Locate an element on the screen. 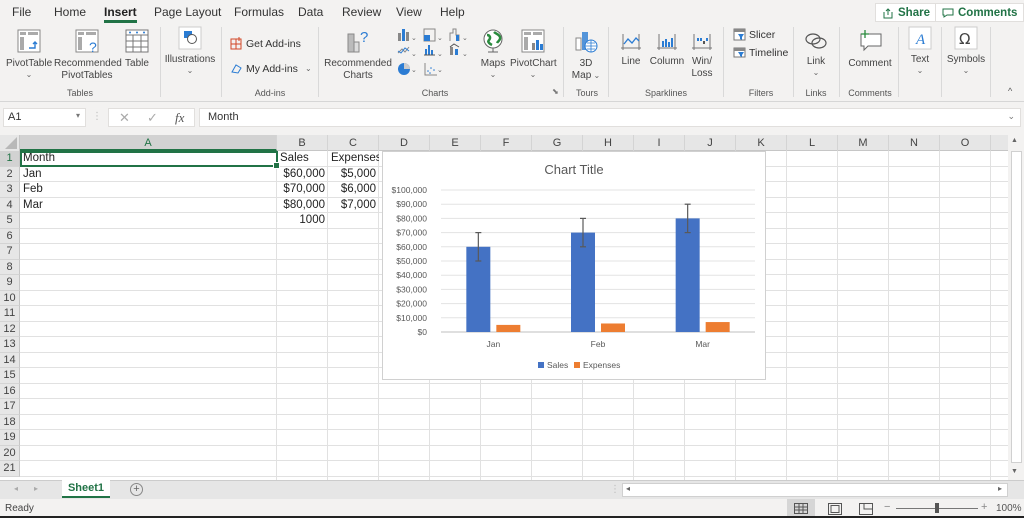 The width and height of the screenshot is (1024, 518). chart-title: Chart Title is located at coordinates (573, 169).